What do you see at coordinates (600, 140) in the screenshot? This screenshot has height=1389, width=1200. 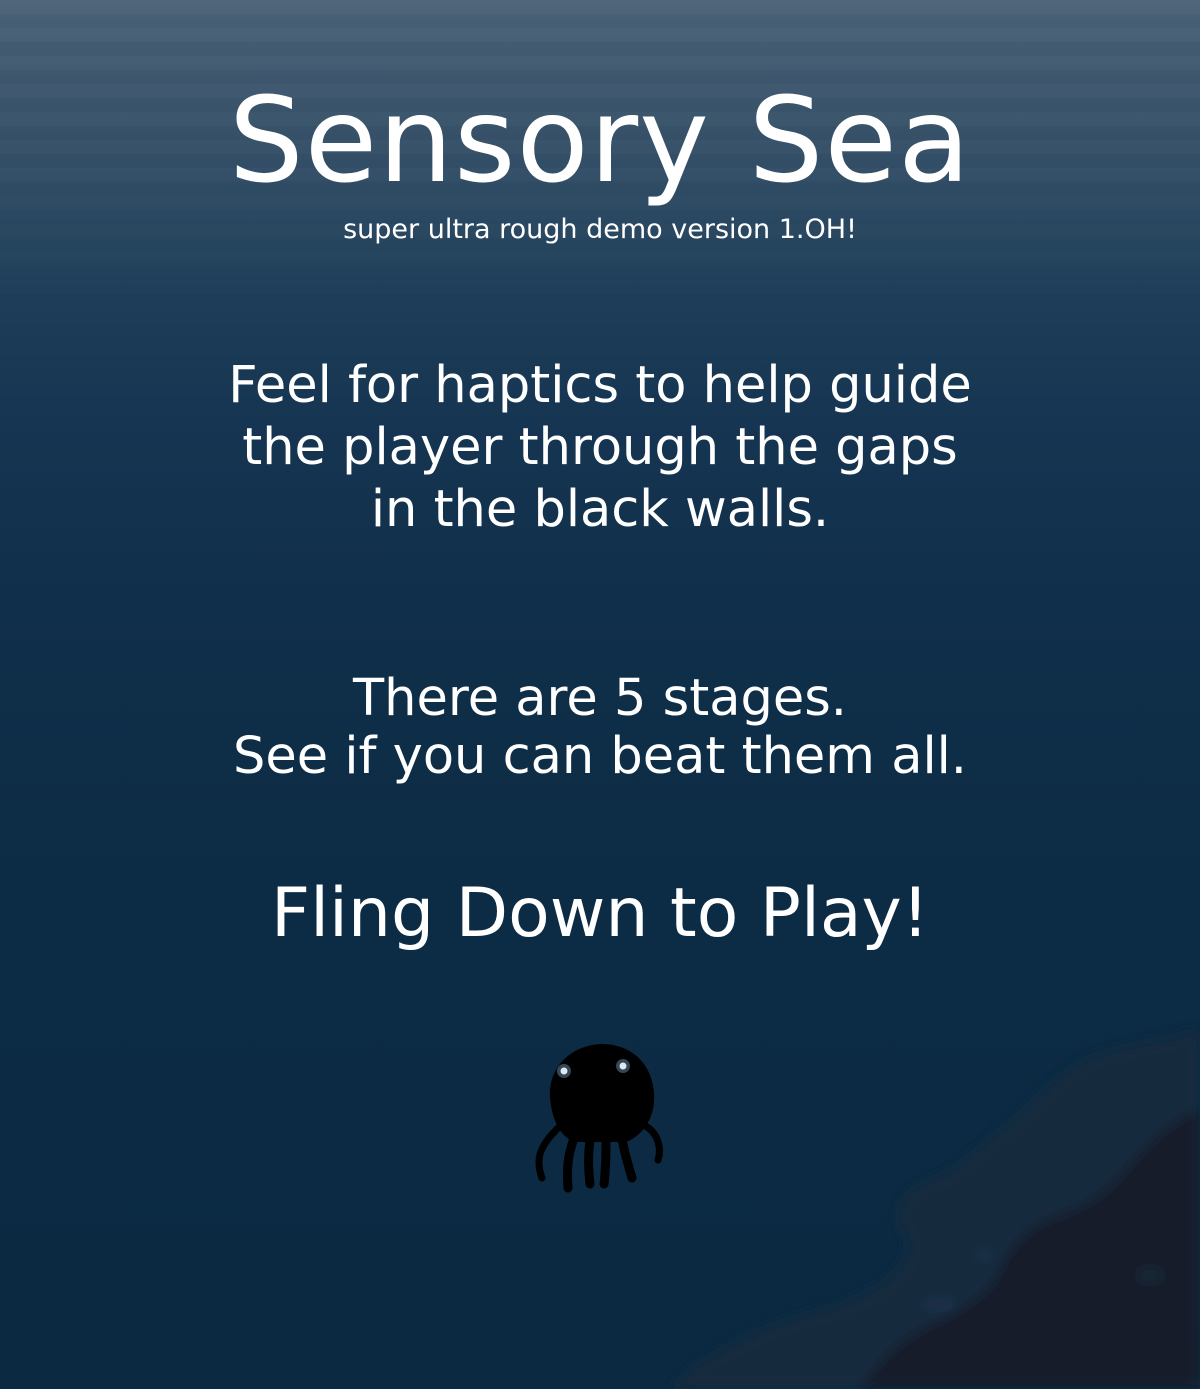 I see `game-title: Sensory Sea` at bounding box center [600, 140].